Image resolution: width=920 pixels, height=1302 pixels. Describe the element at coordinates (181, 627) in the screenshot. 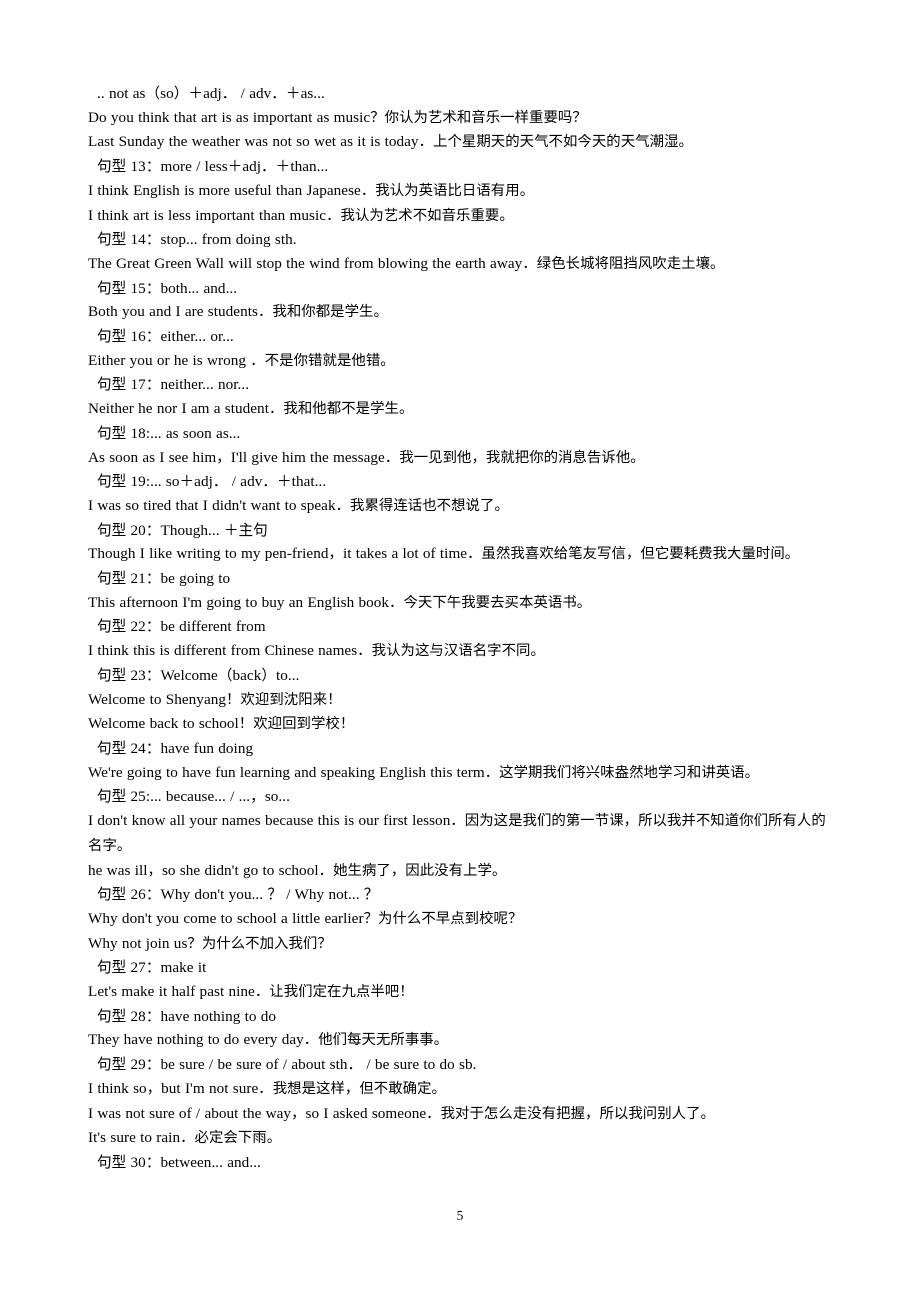

I see `sentence-pattern-line: 句型 22：be different from` at that location.